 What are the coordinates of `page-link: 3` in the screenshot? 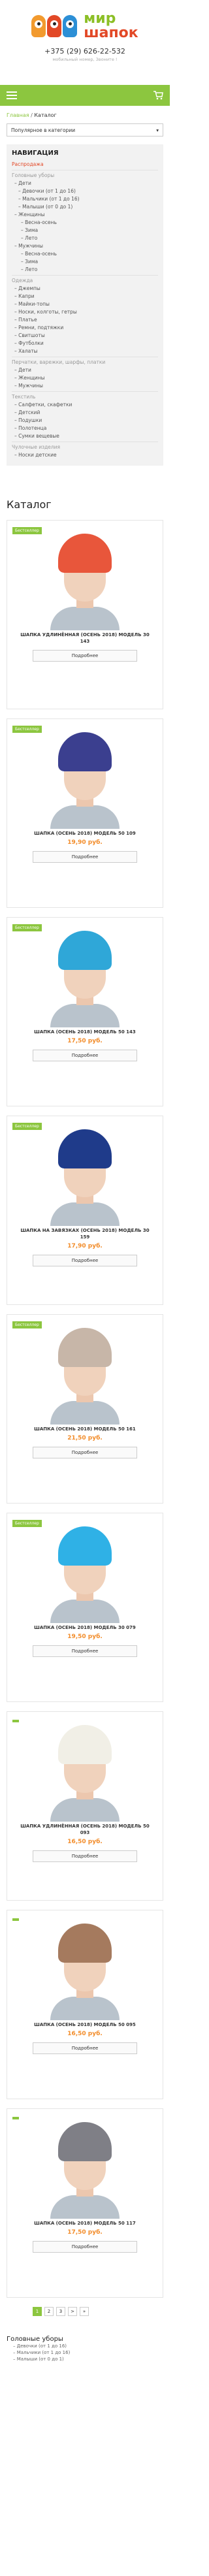 It's located at (60, 2311).